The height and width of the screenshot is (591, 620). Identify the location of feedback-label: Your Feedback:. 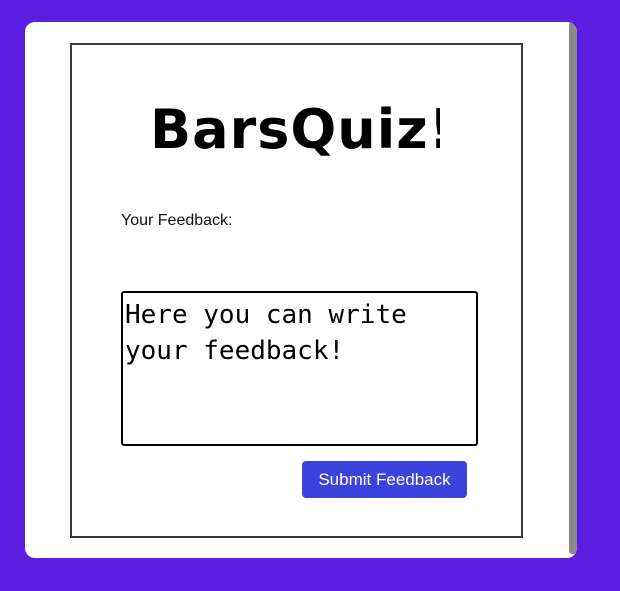
(177, 220).